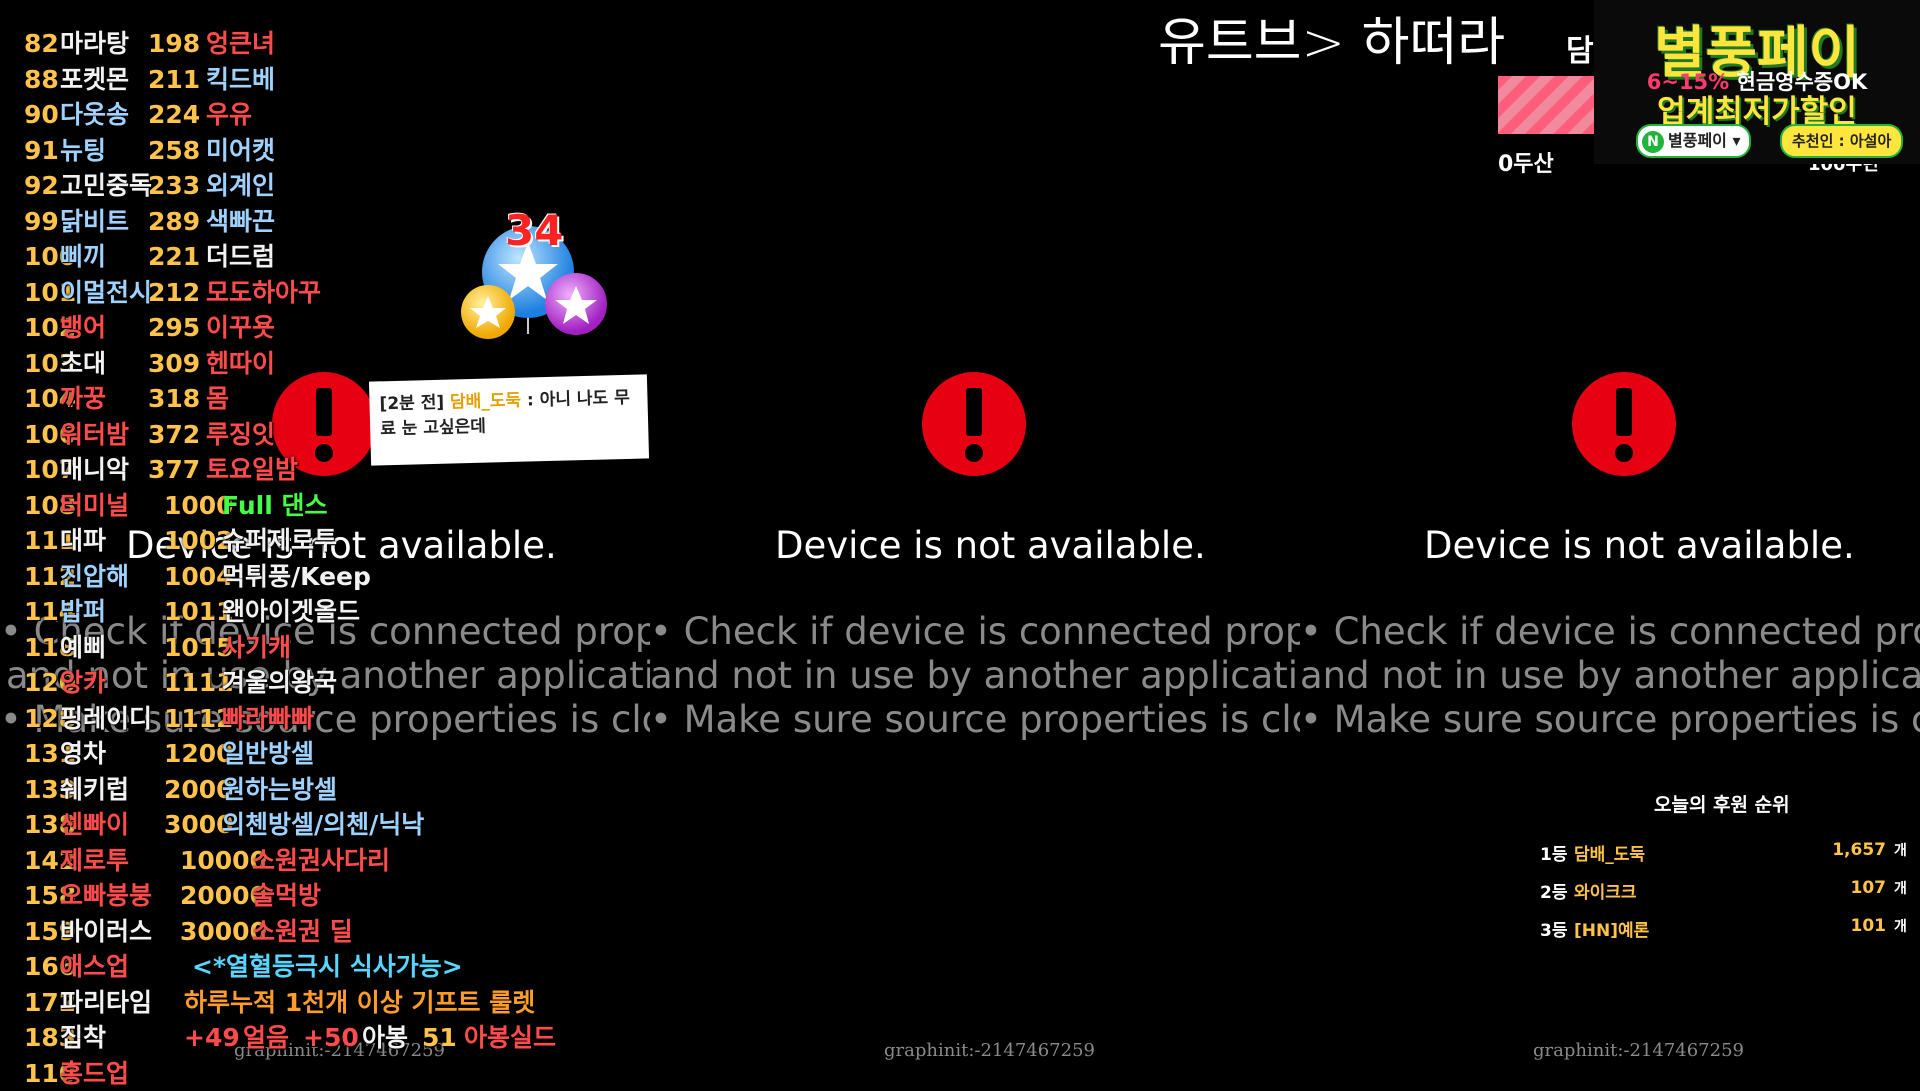  What do you see at coordinates (41, 222) in the screenshot?
I see `menu-amount: 99` at bounding box center [41, 222].